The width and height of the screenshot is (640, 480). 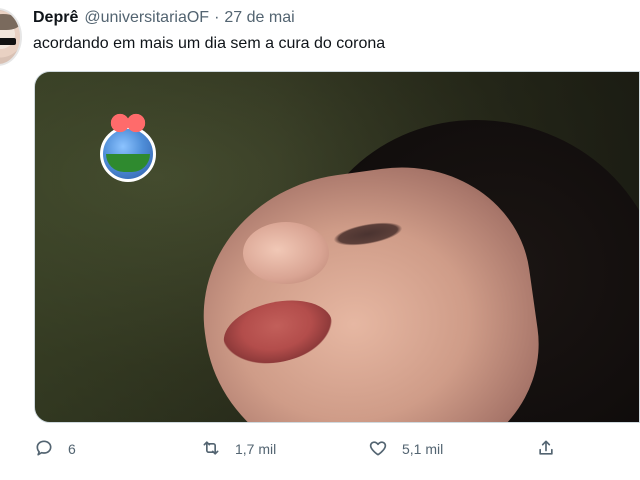 What do you see at coordinates (286, 253) in the screenshot?
I see `media-nose` at bounding box center [286, 253].